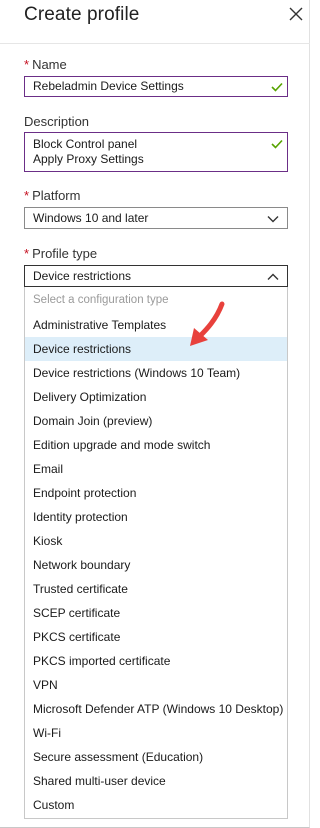 This screenshot has width=320, height=828. Describe the element at coordinates (57, 121) in the screenshot. I see `description-label: Description` at that location.